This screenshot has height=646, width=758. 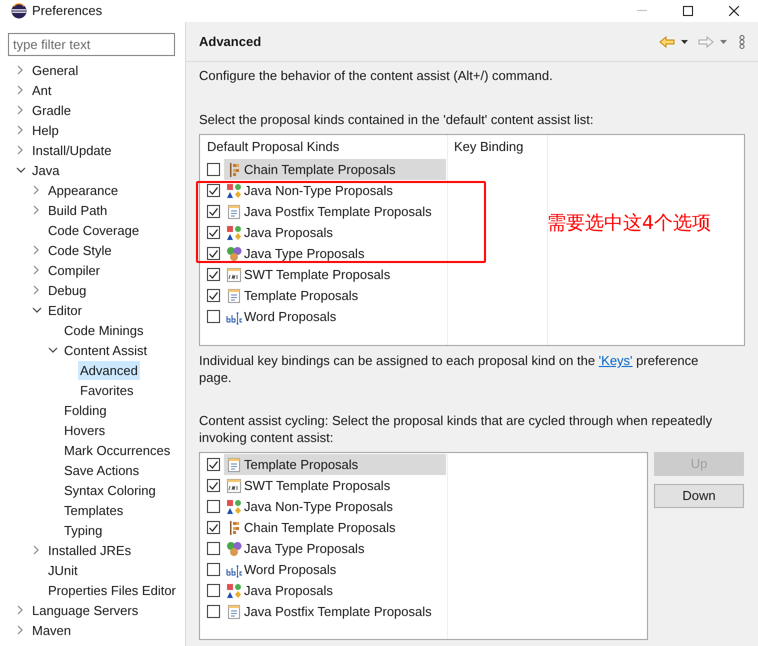 I want to click on tree-item: JUnit, so click(x=63, y=570).